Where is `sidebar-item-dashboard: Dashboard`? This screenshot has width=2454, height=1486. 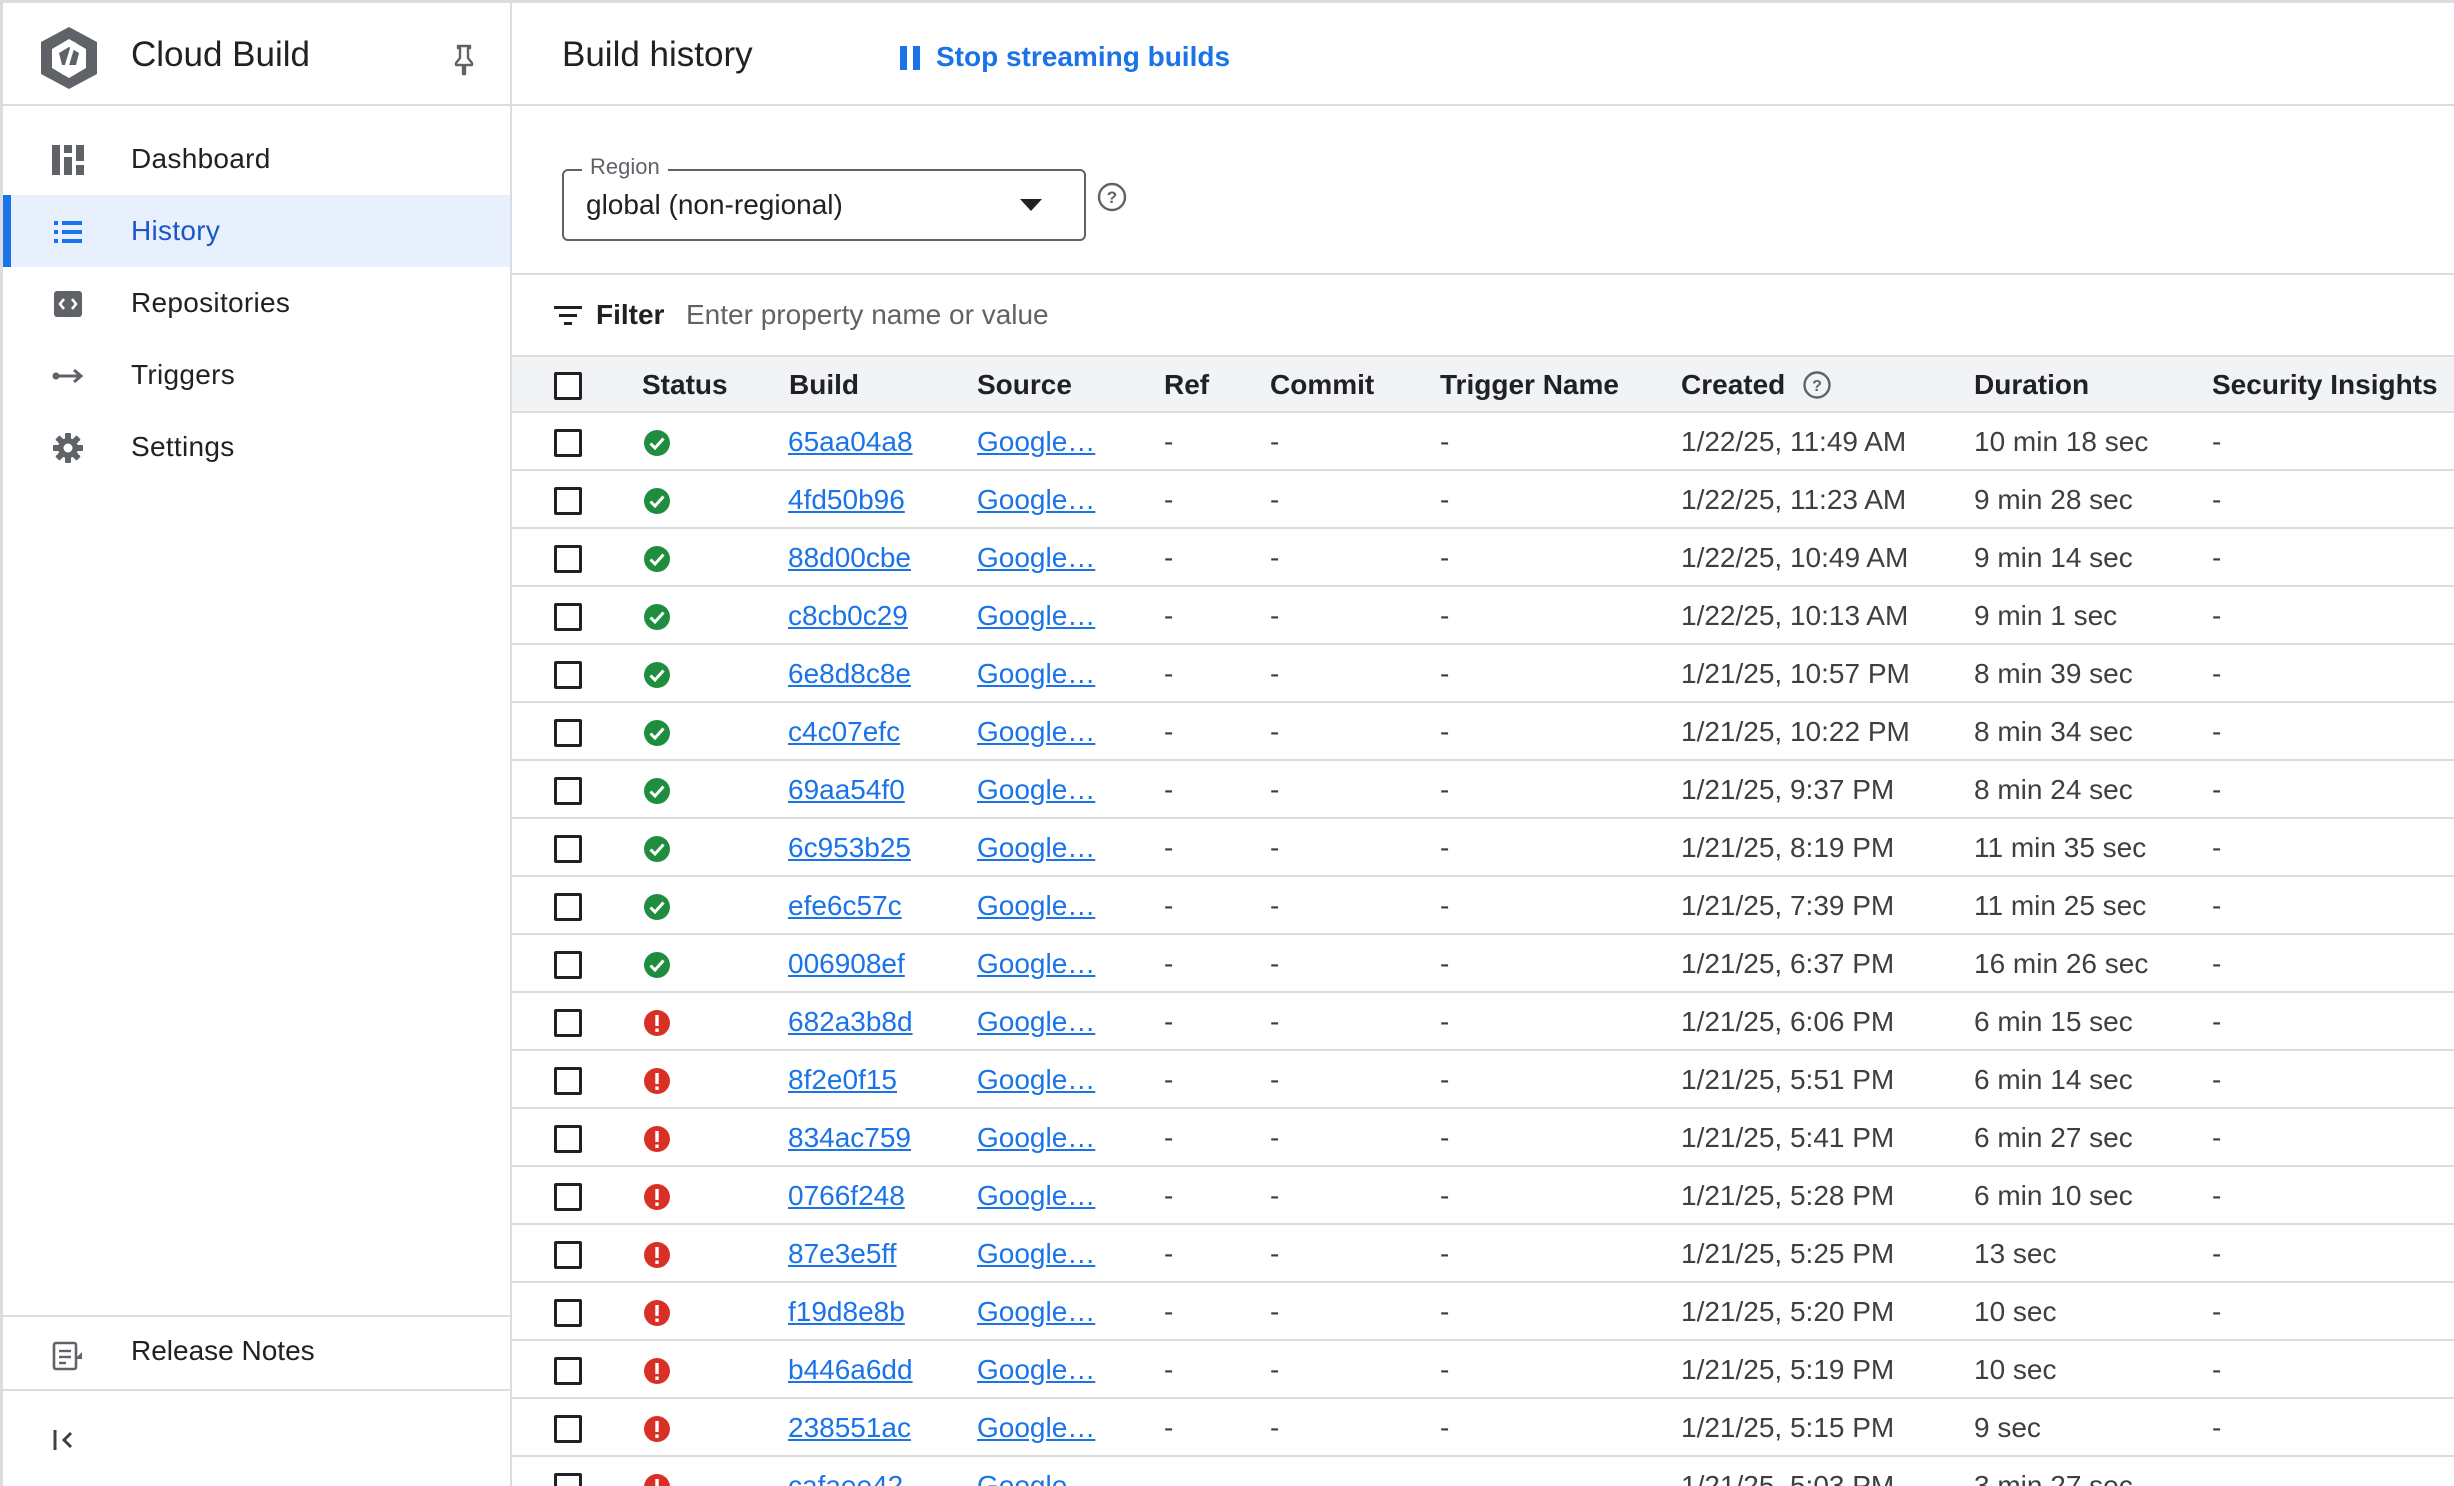
sidebar-item-dashboard: Dashboard is located at coordinates (256, 159).